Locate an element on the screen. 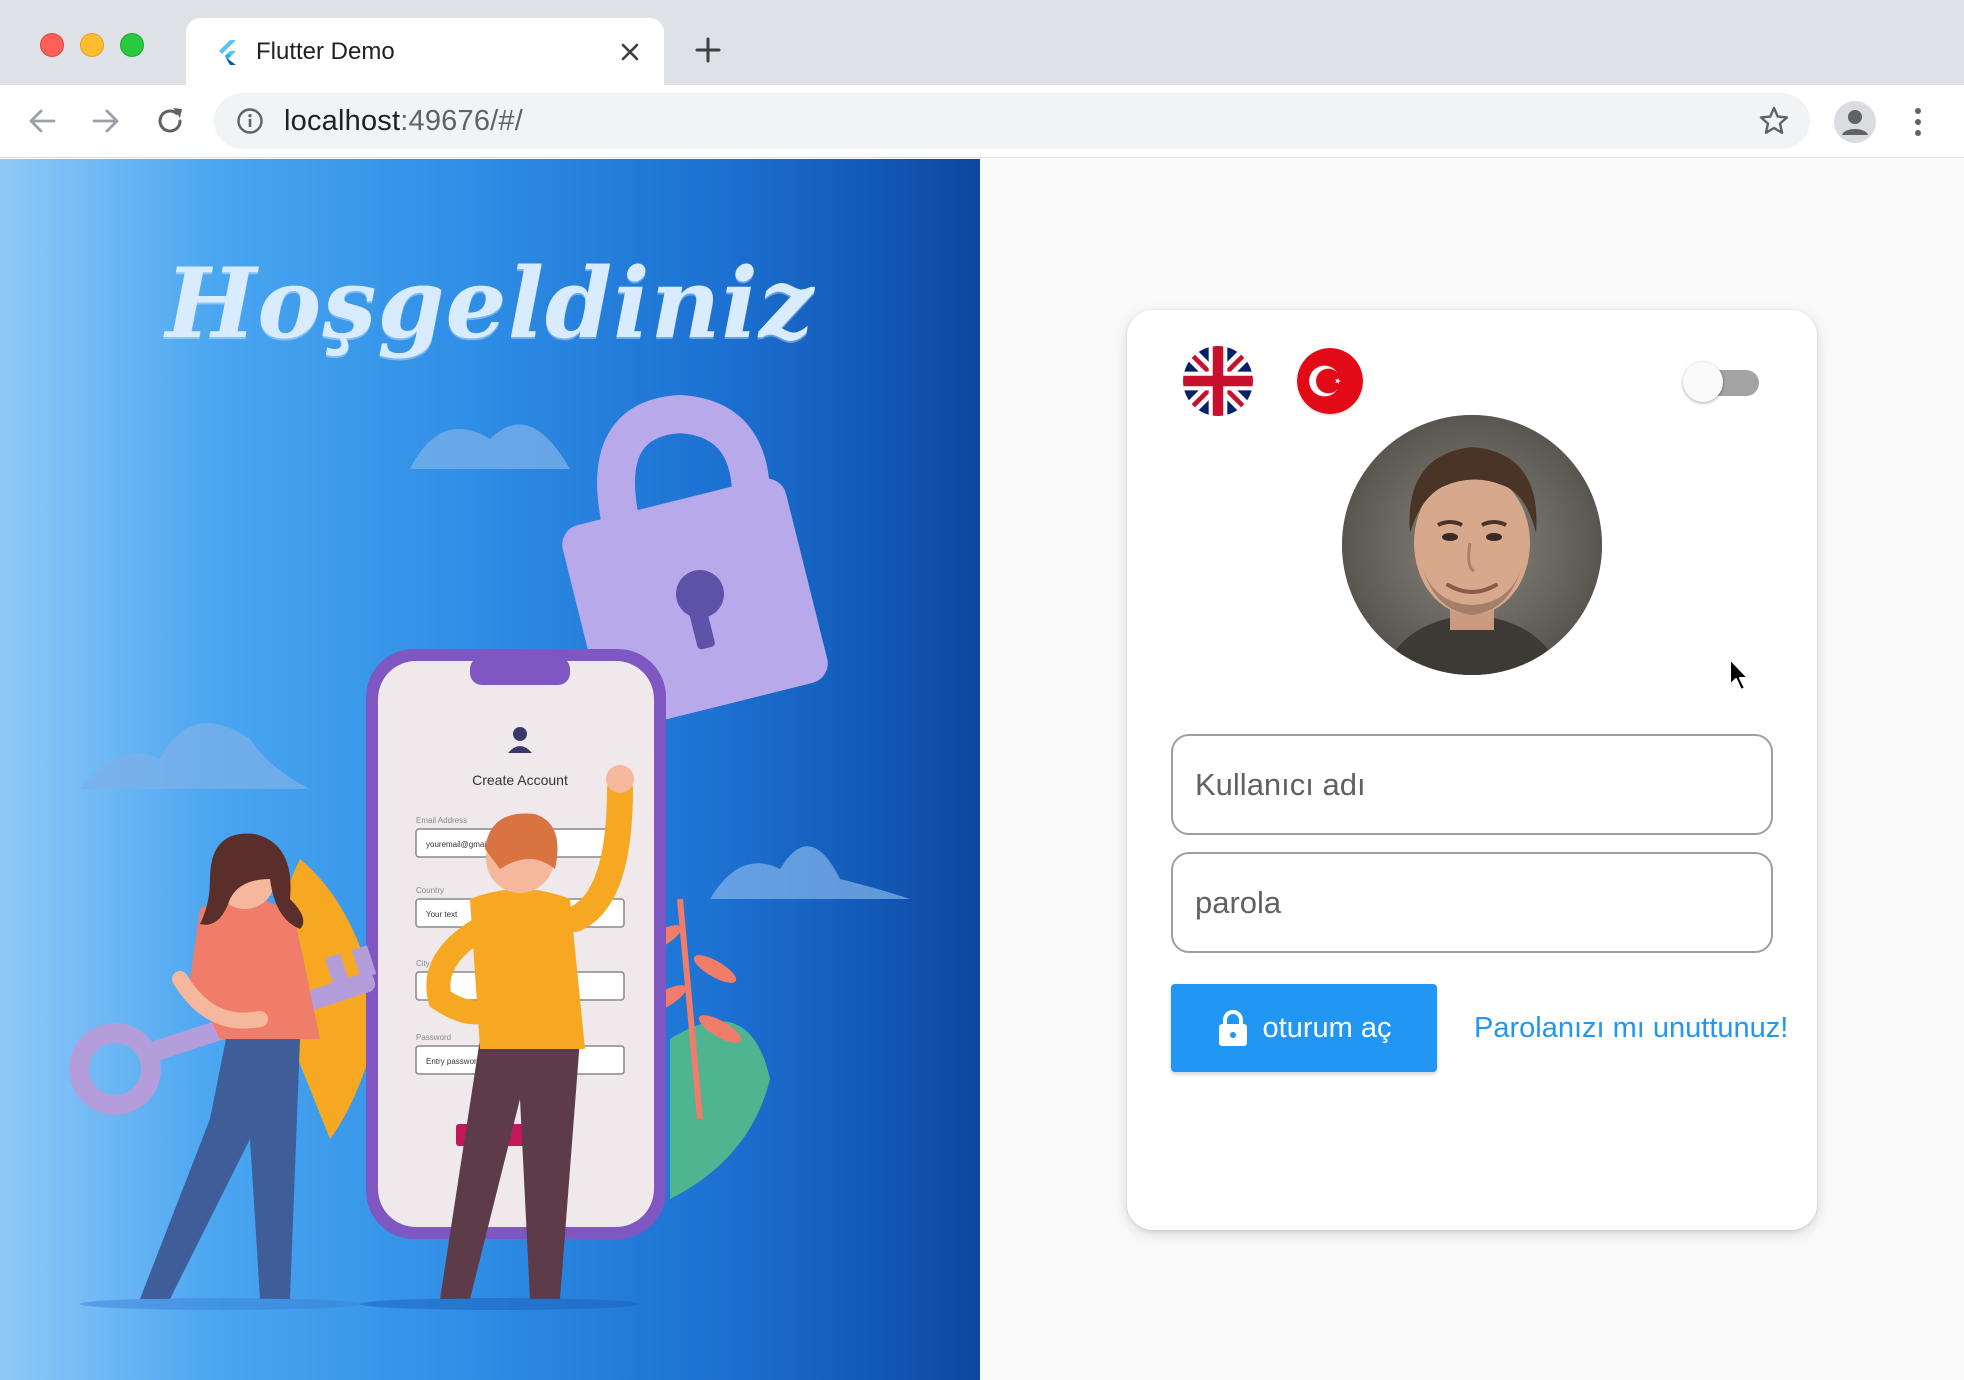 This screenshot has width=1964, height=1380. phone-password-label: Password is located at coordinates (433, 1037).